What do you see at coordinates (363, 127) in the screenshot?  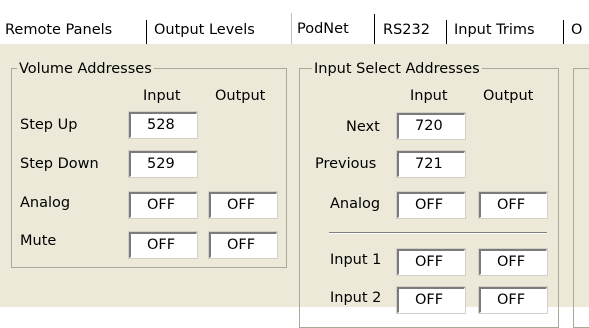 I see `next-label: Next` at bounding box center [363, 127].